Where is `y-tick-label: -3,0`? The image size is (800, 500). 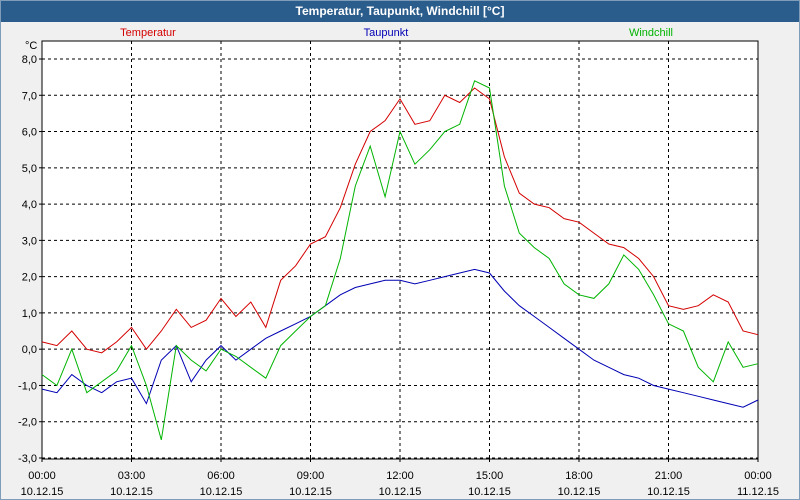 y-tick-label: -3,0 is located at coordinates (27, 459).